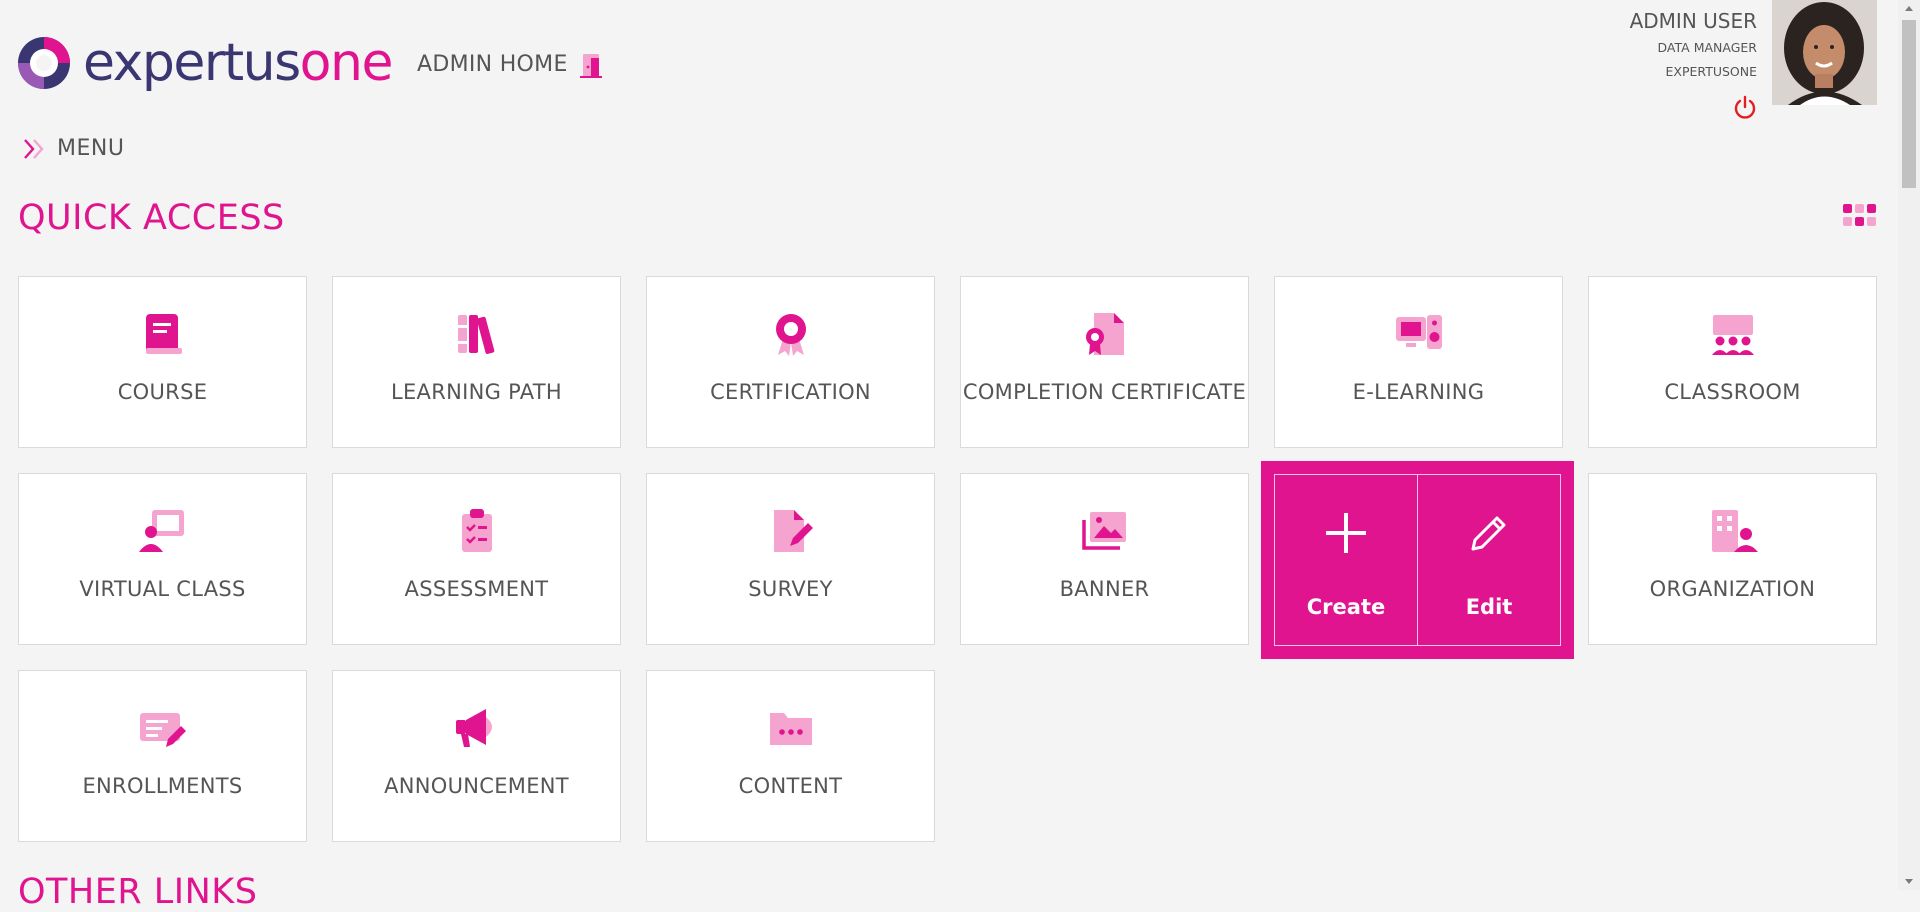  I want to click on tile-label: COMPLETION CERTIFICATE, so click(1104, 392).